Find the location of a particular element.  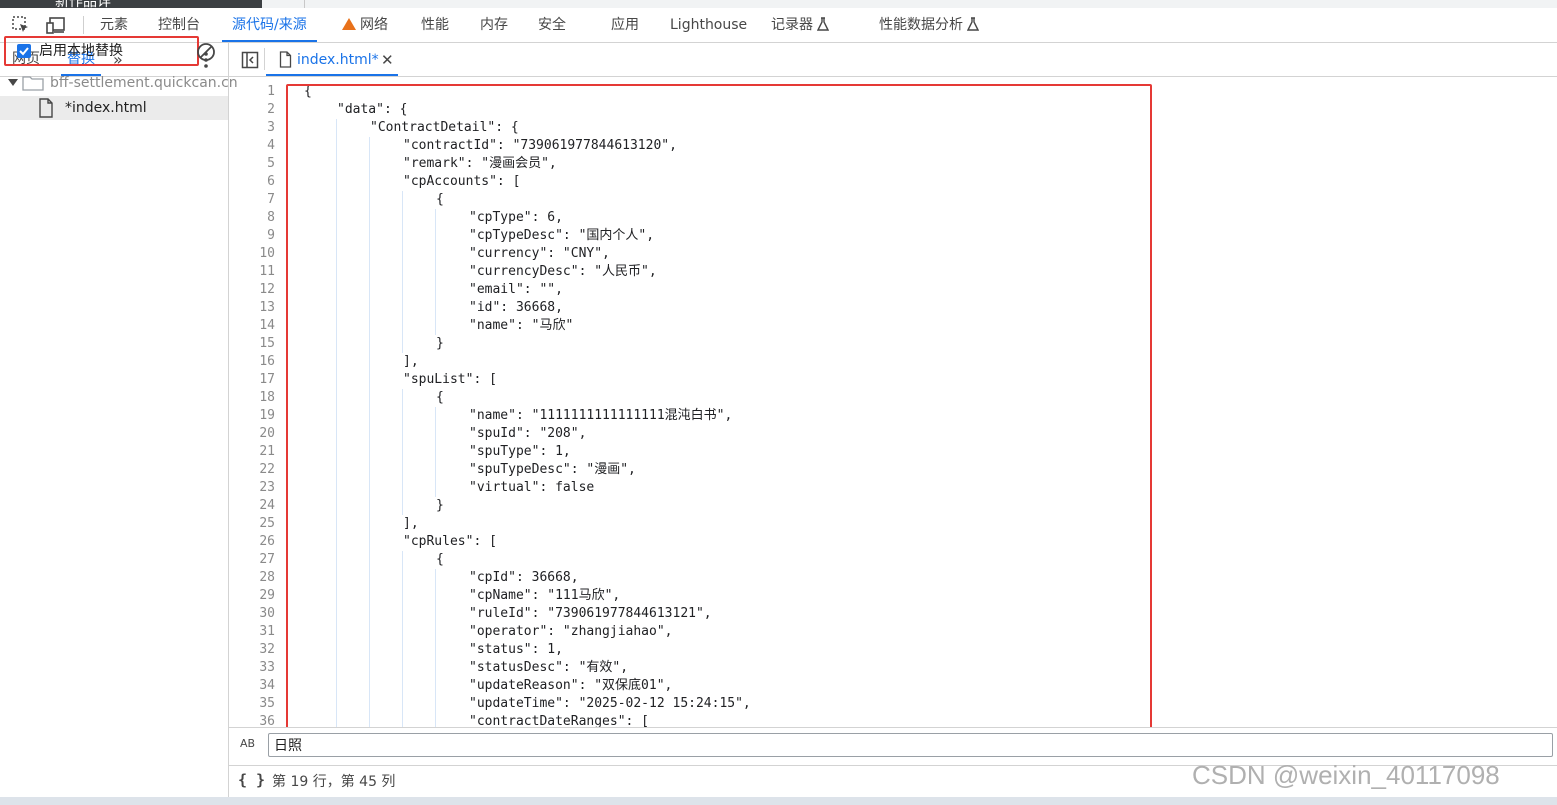

line-number: 36 is located at coordinates (267, 720).